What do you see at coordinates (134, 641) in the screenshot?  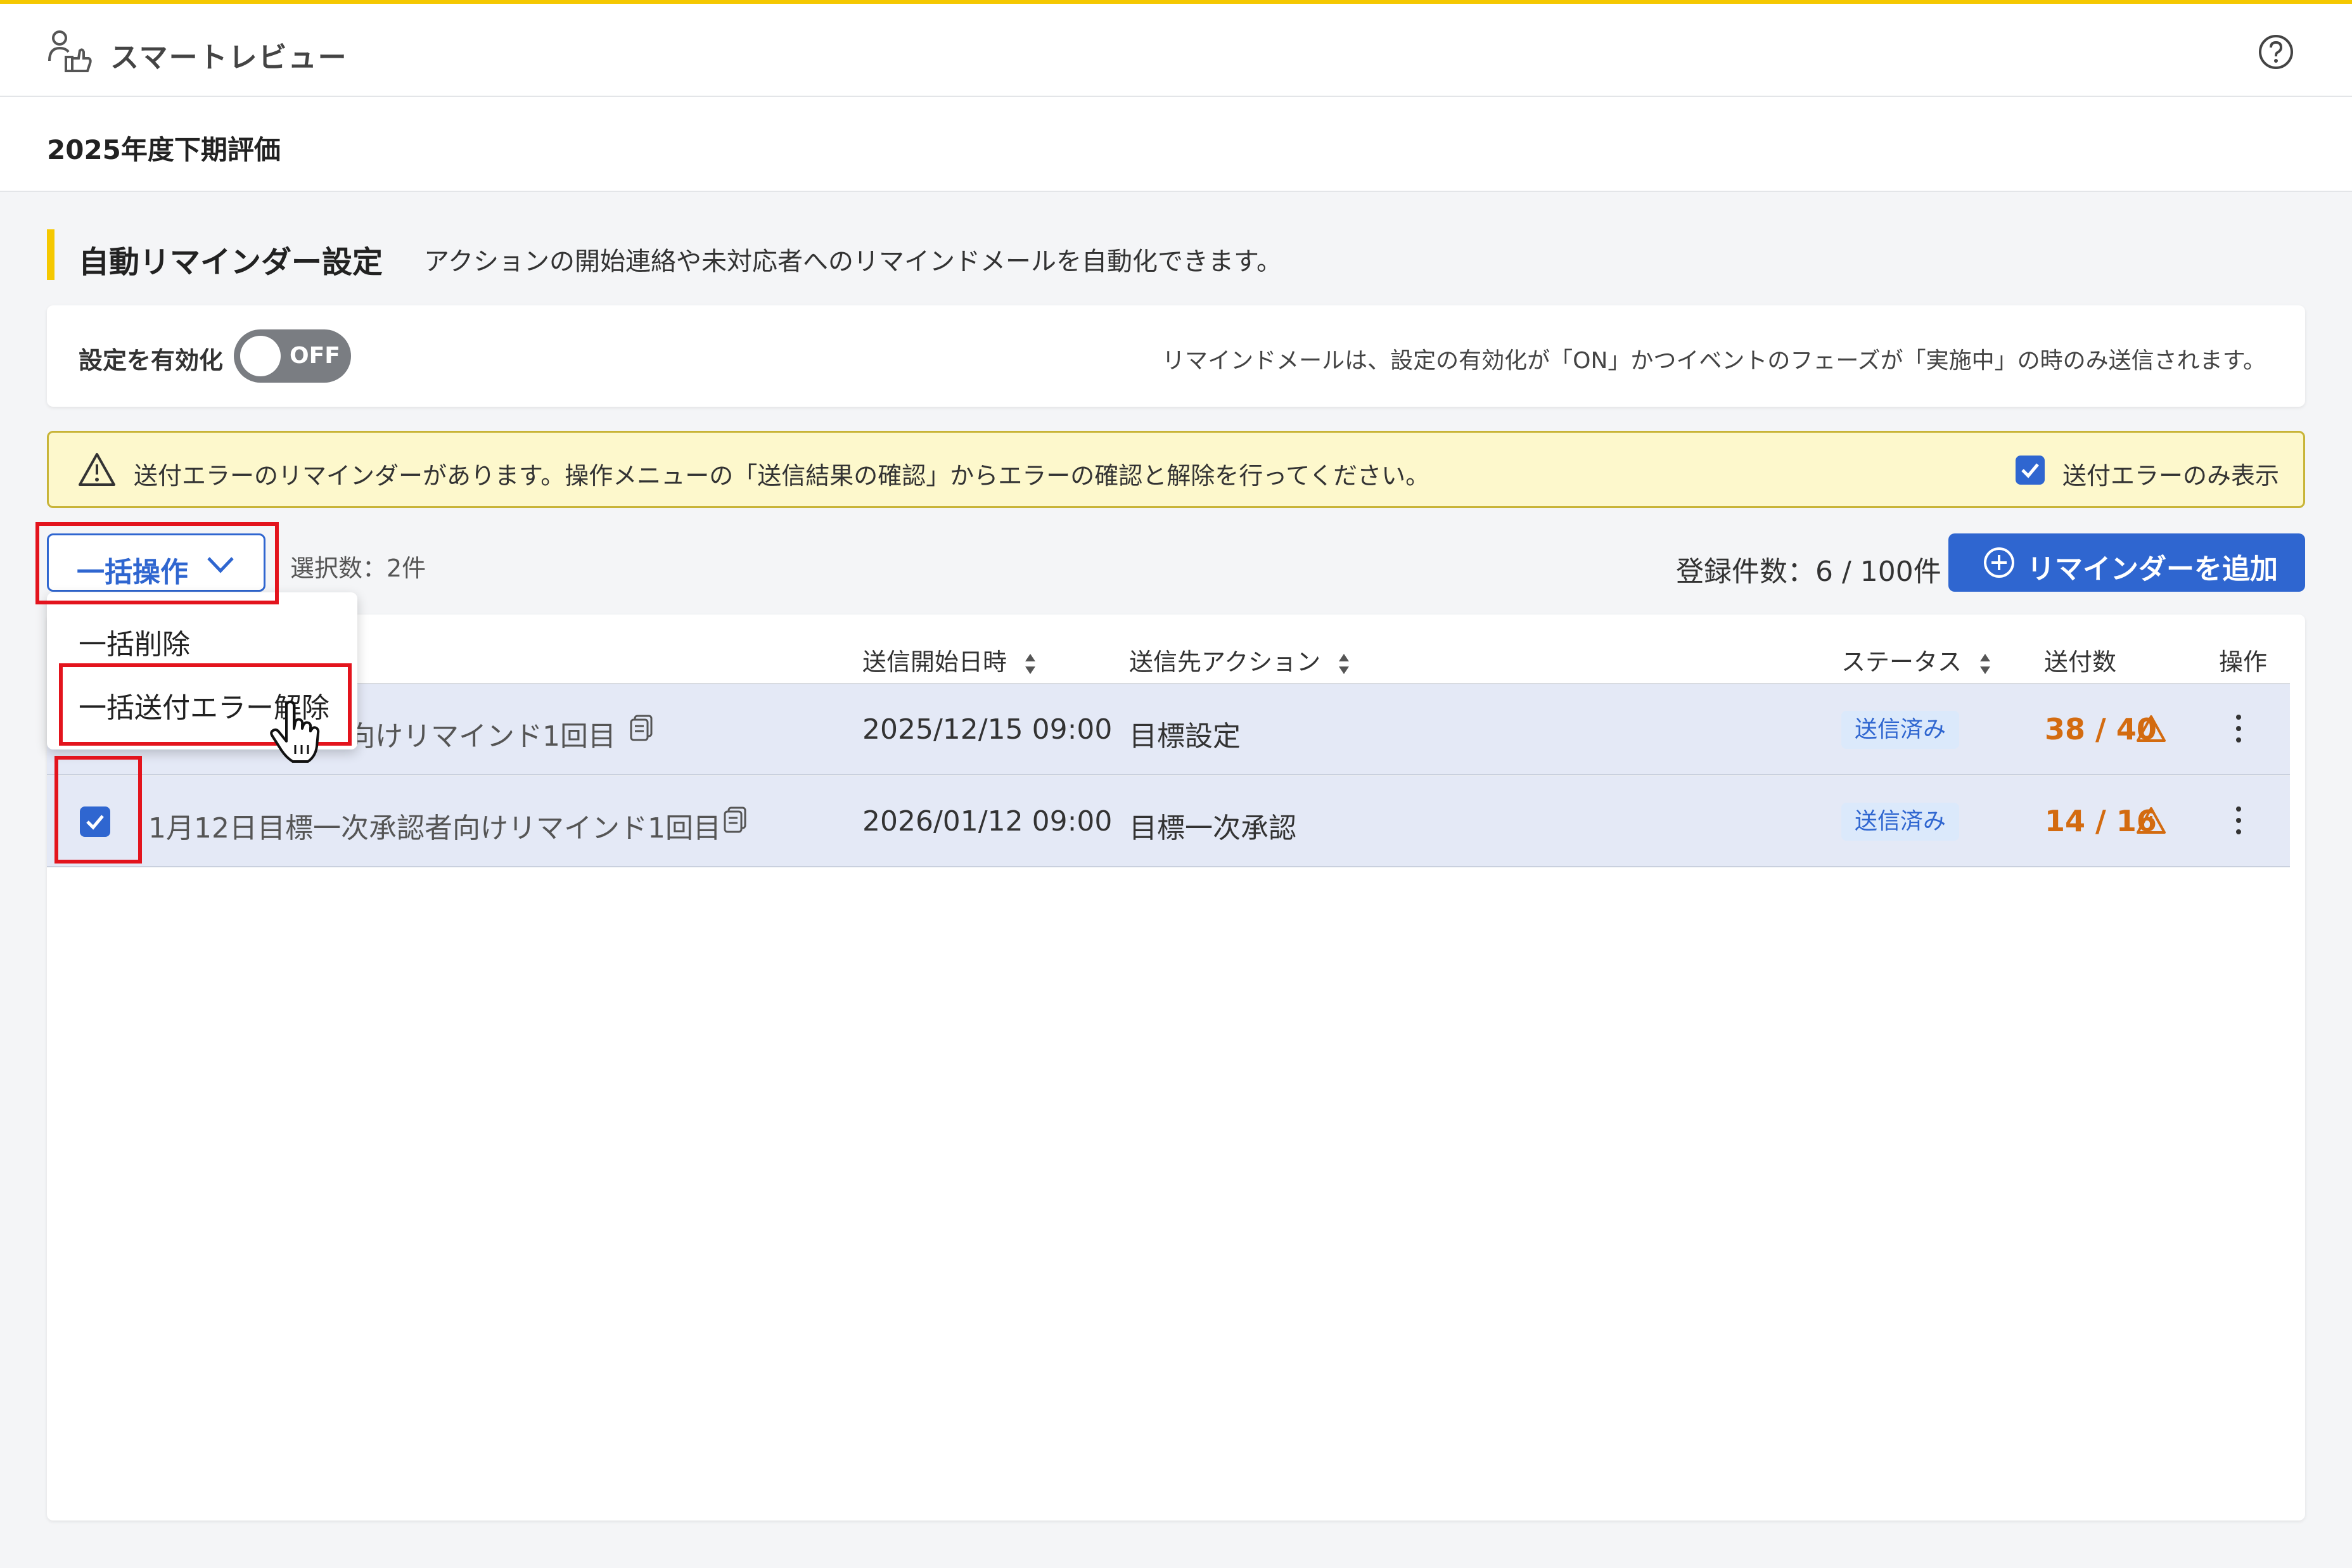 I see `menu-item-bulk-delete: 一括削除` at bounding box center [134, 641].